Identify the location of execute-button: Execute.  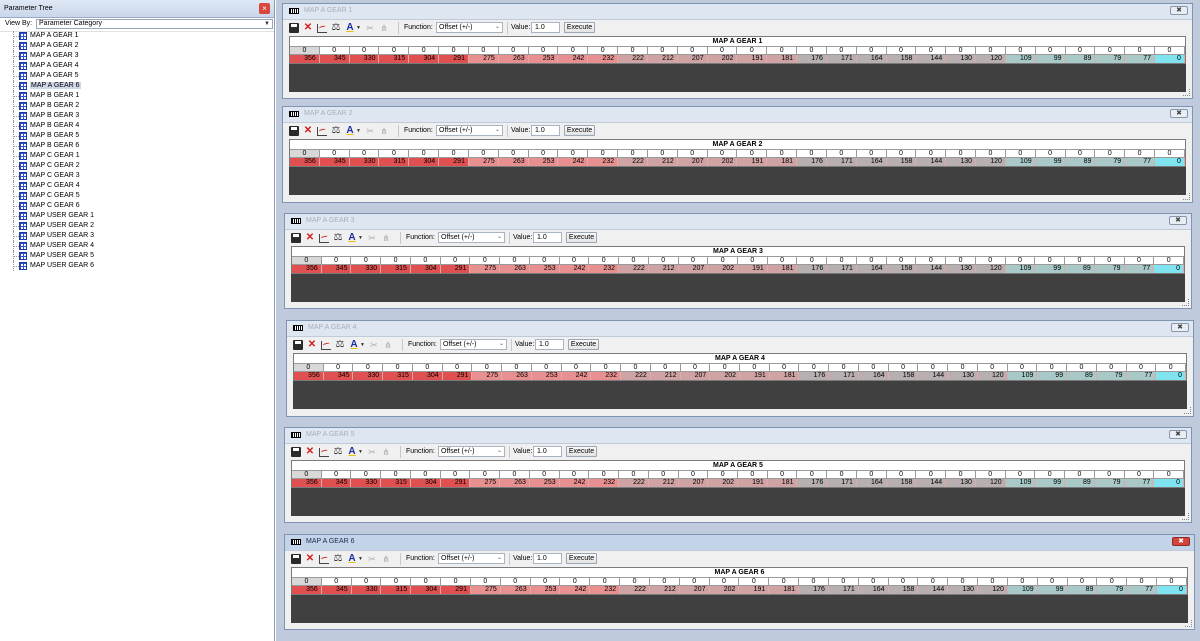
(579, 27).